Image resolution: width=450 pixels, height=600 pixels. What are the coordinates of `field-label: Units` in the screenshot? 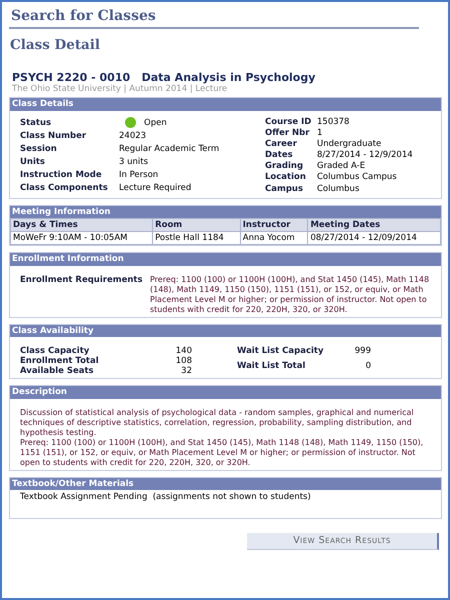 It's located at (33, 162).